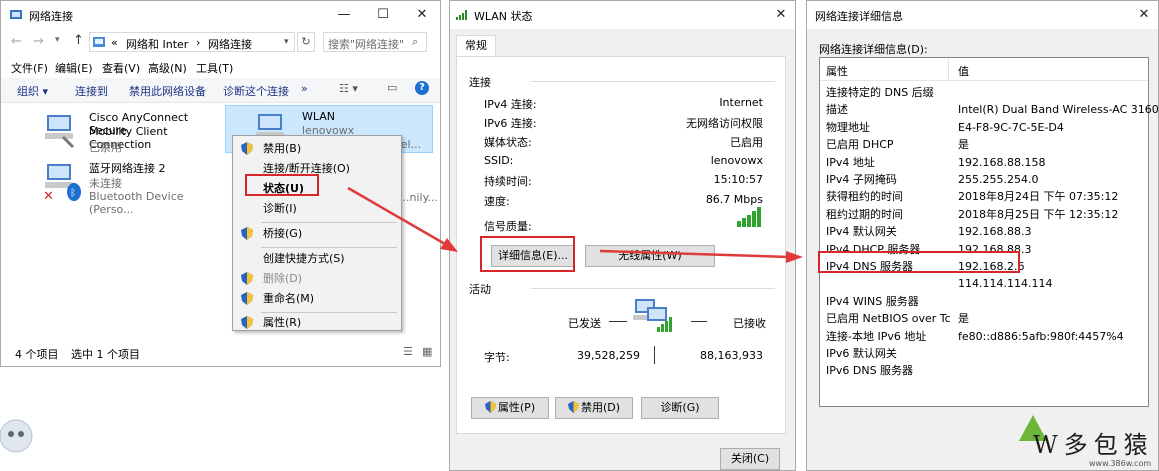 Image resolution: width=1159 pixels, height=471 pixels. What do you see at coordinates (695, 254) in the screenshot?
I see `arrow-to-details-window` at bounding box center [695, 254].